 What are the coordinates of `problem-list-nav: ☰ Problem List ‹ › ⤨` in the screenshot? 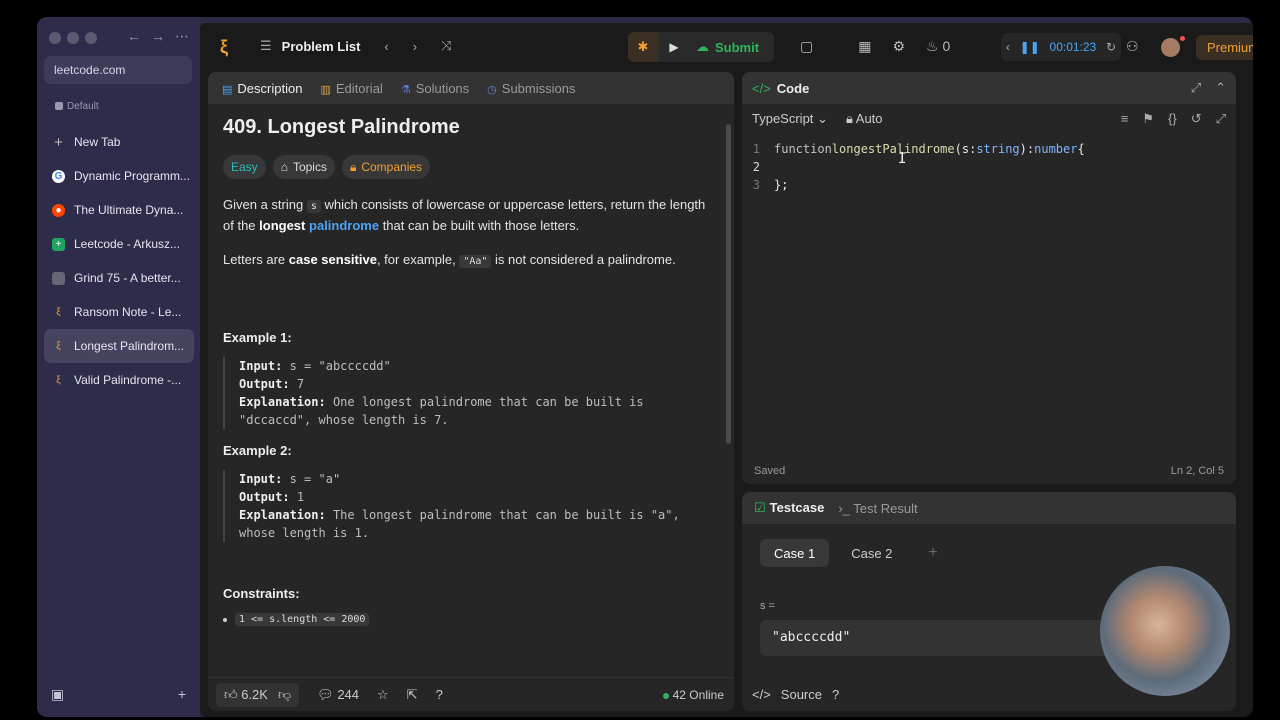 It's located at (356, 46).